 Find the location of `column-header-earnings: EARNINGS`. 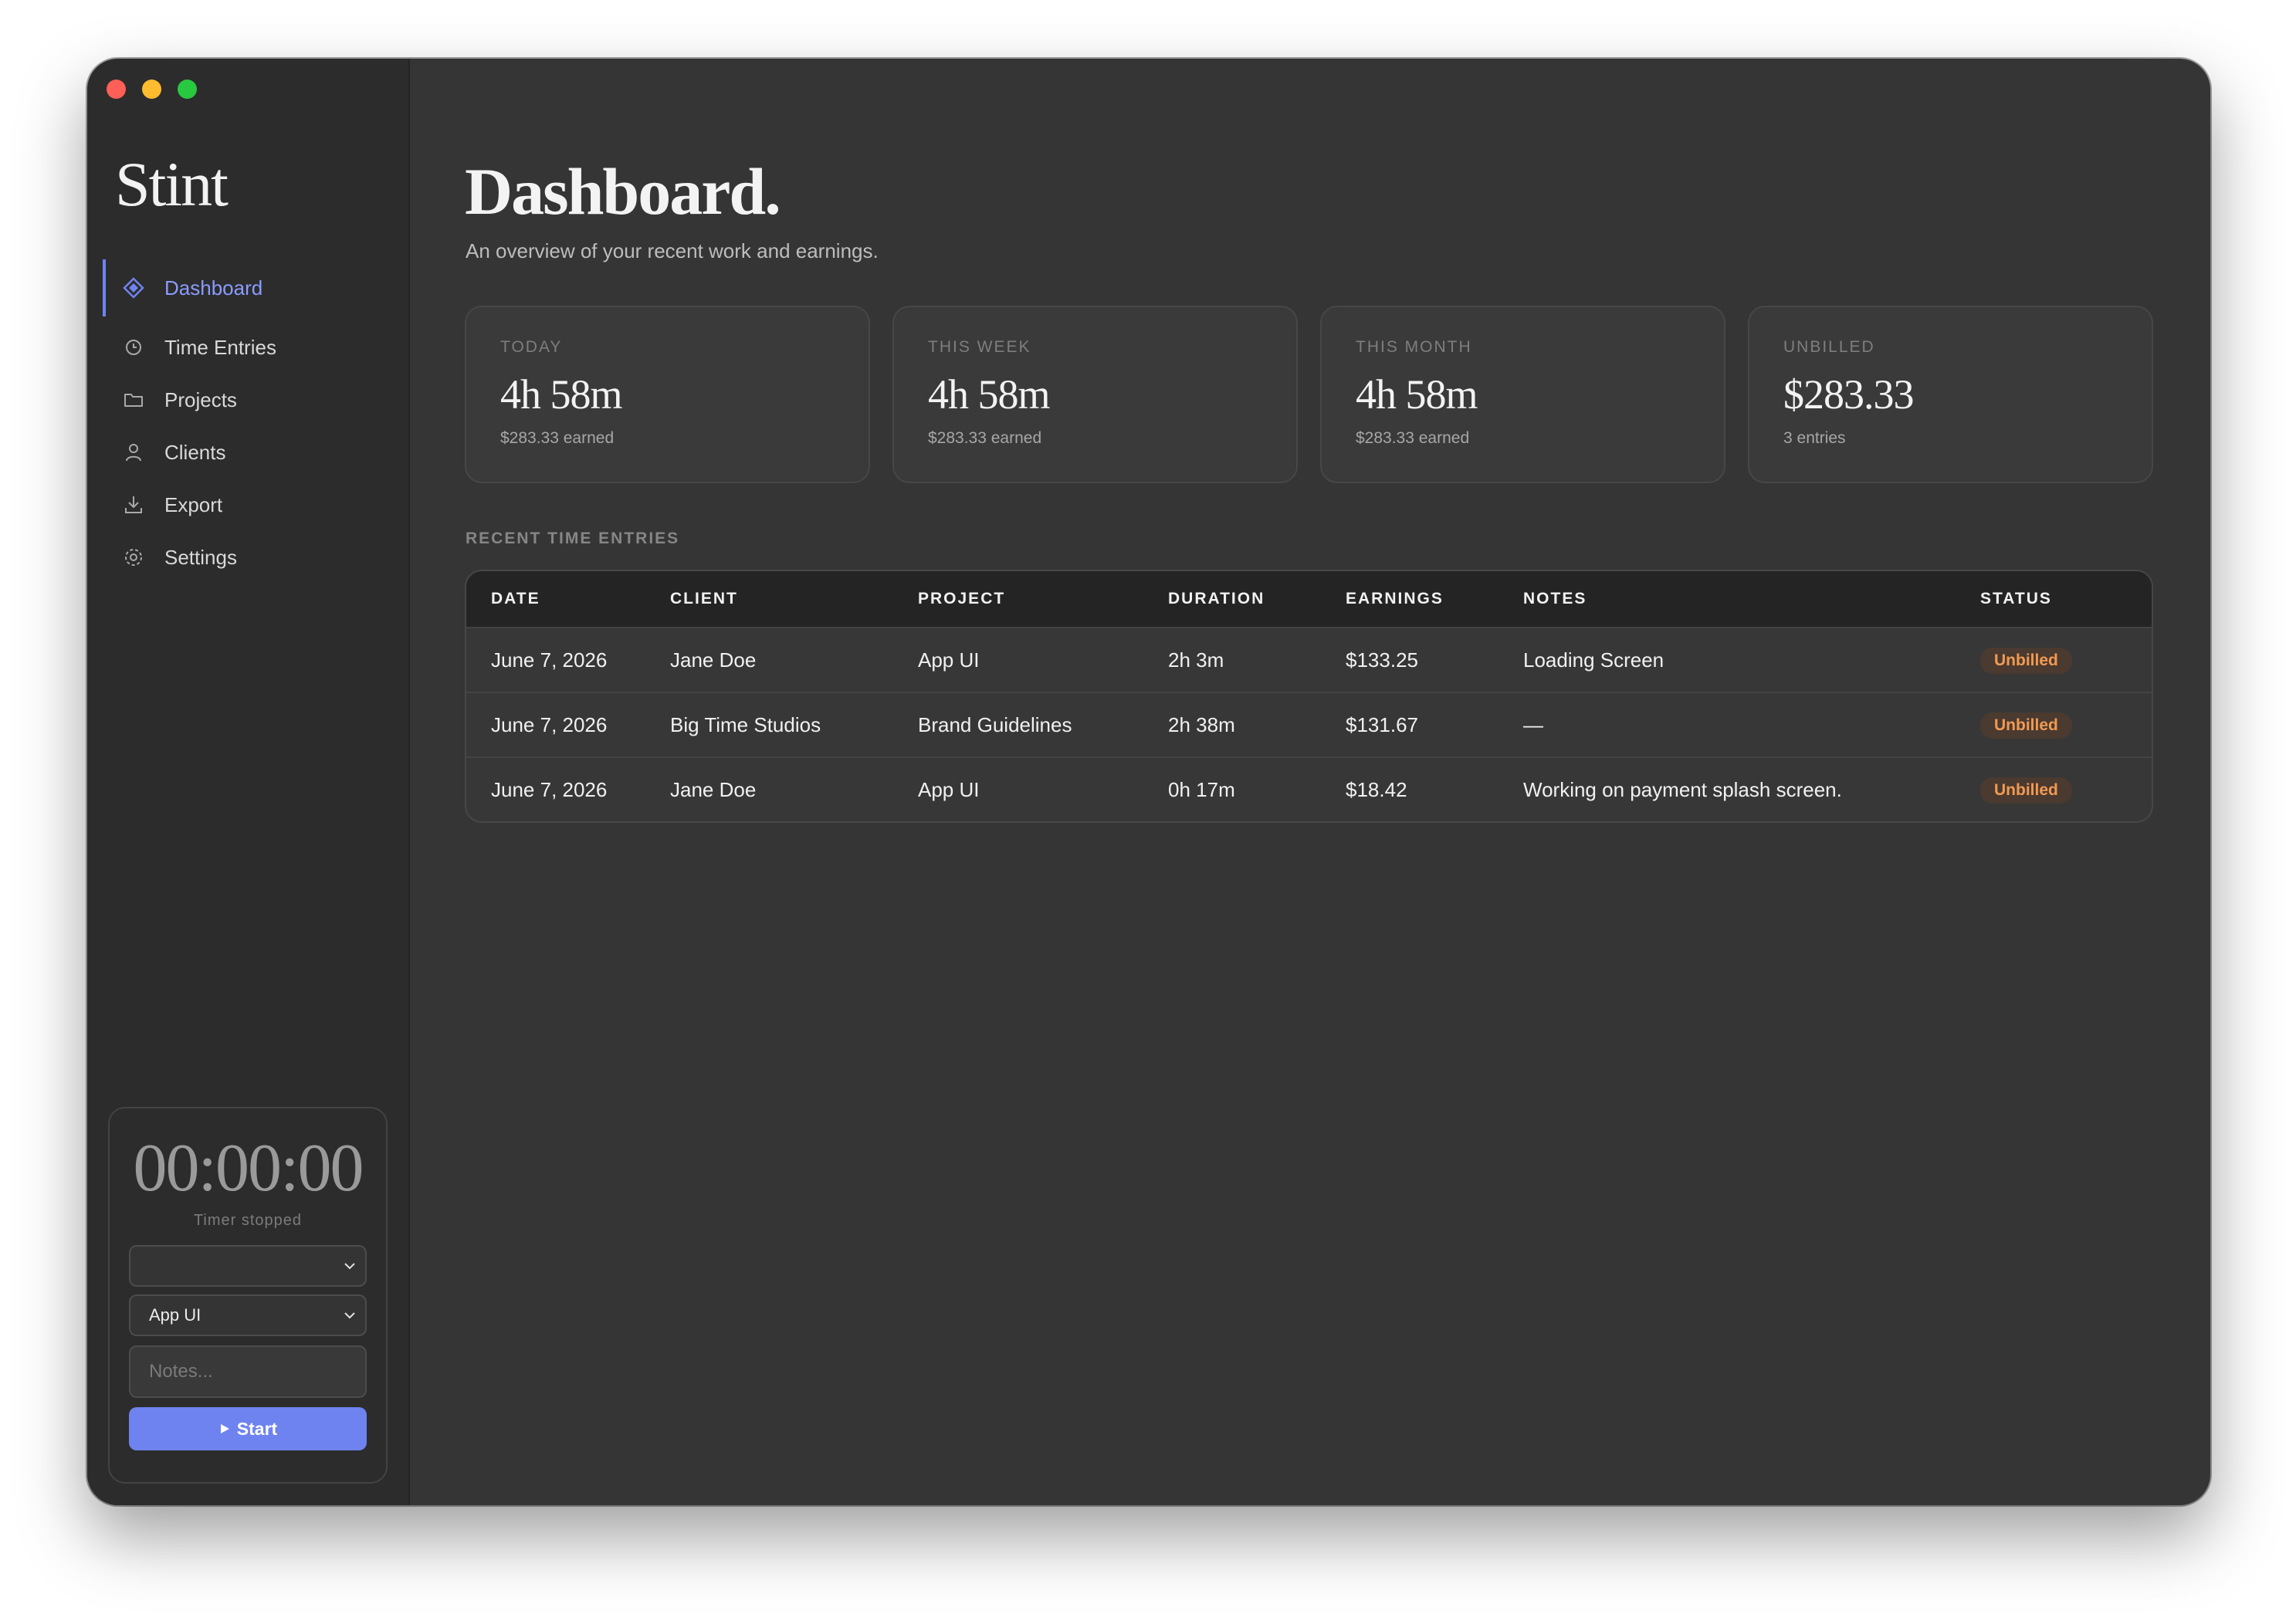

column-header-earnings: EARNINGS is located at coordinates (1434, 599).